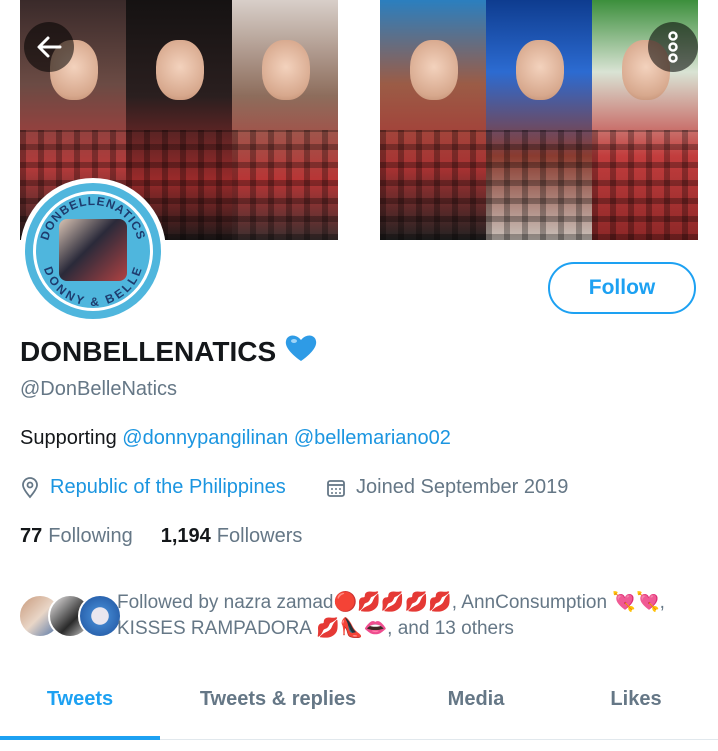  I want to click on profile-avatar: DONBELLENATICS DONNY & BELLE, so click(93, 251).